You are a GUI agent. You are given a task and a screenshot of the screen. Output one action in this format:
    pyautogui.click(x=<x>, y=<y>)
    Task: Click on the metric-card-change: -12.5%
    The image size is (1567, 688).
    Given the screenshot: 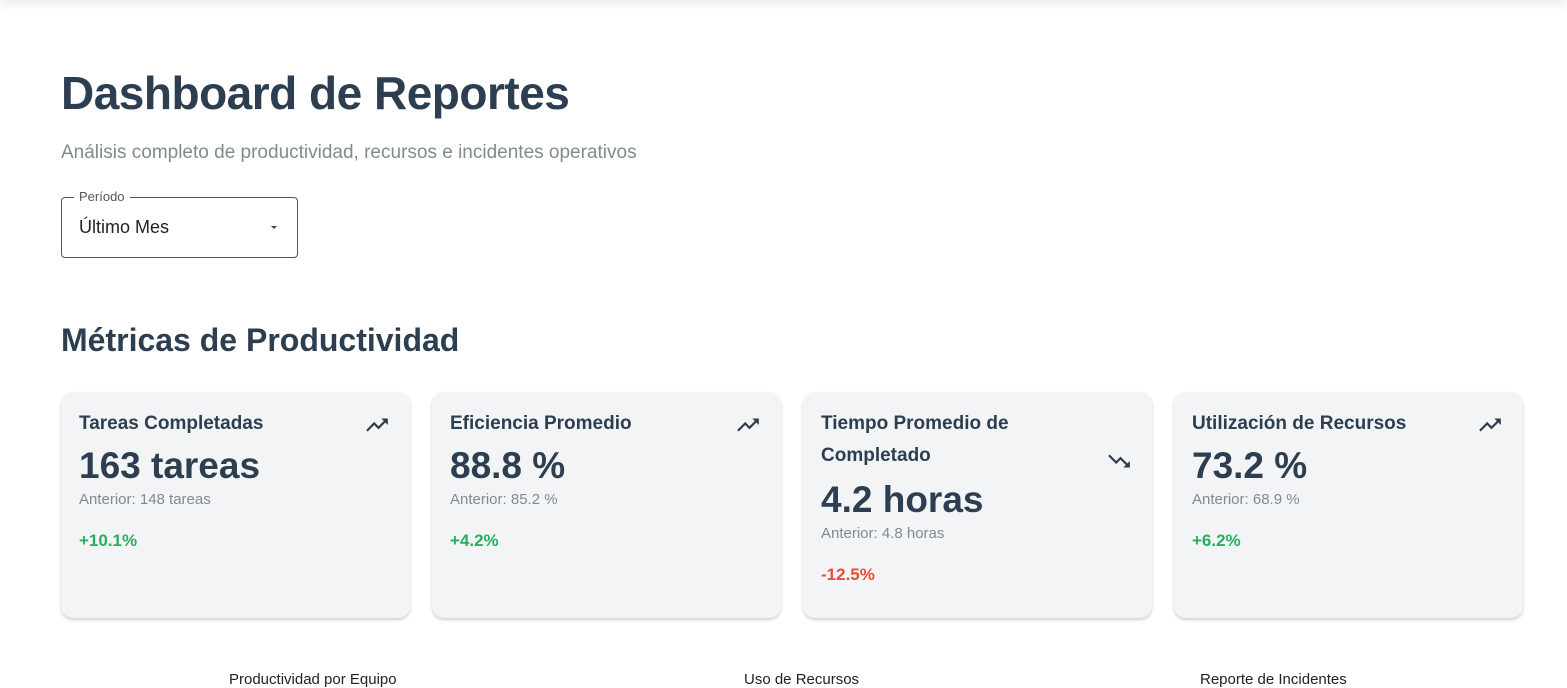 What is the action you would take?
    pyautogui.click(x=848, y=574)
    